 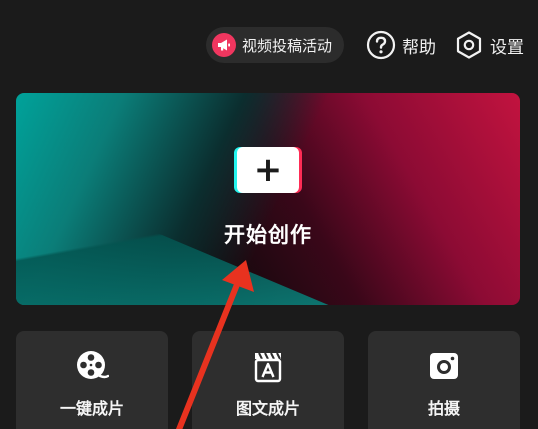 I want to click on action-label: 图文成片, so click(x=267, y=408).